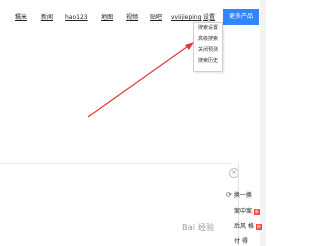 This screenshot has width=320, height=246. Describe the element at coordinates (198, 227) in the screenshot. I see `watermark-text: Bai 经验` at that location.